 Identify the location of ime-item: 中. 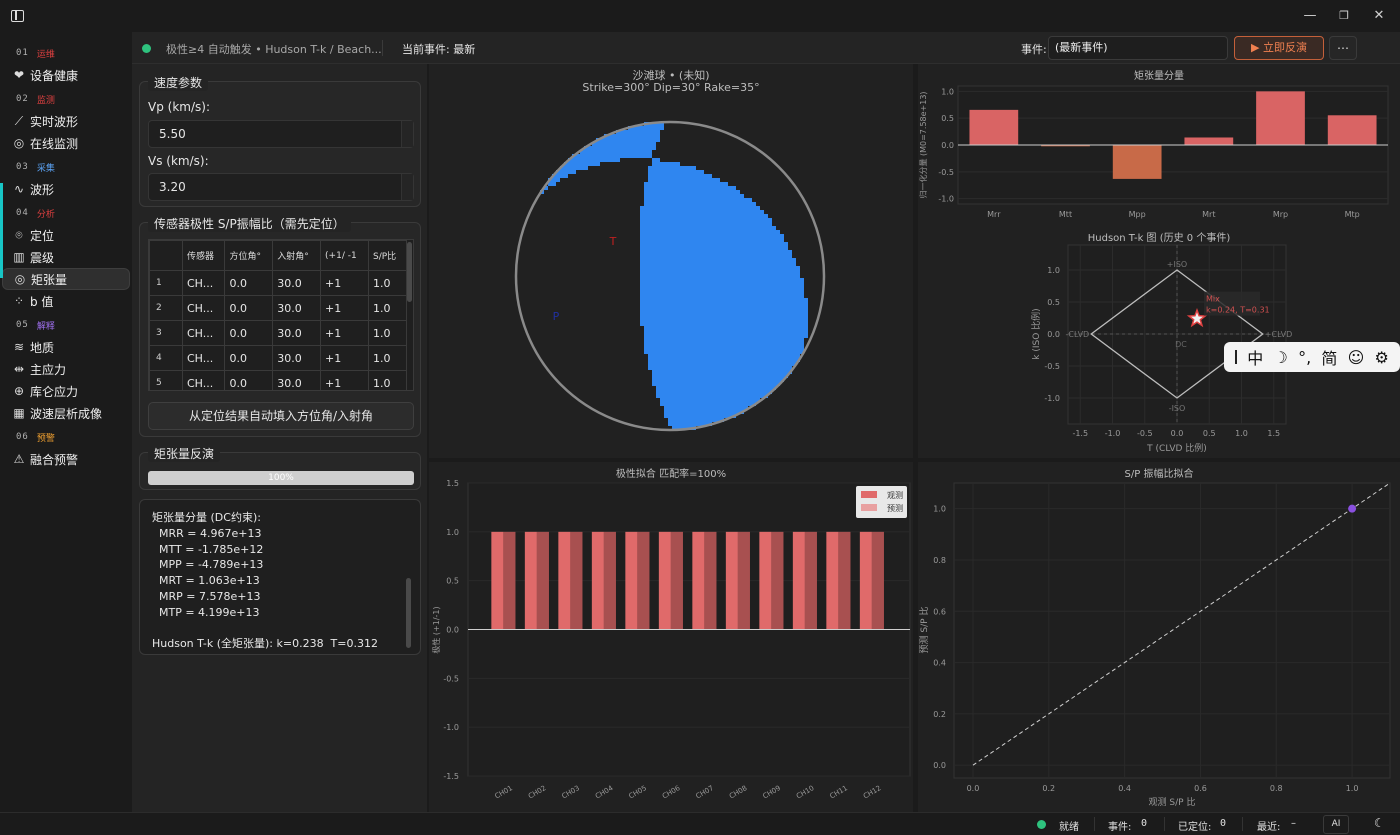
(1255, 357).